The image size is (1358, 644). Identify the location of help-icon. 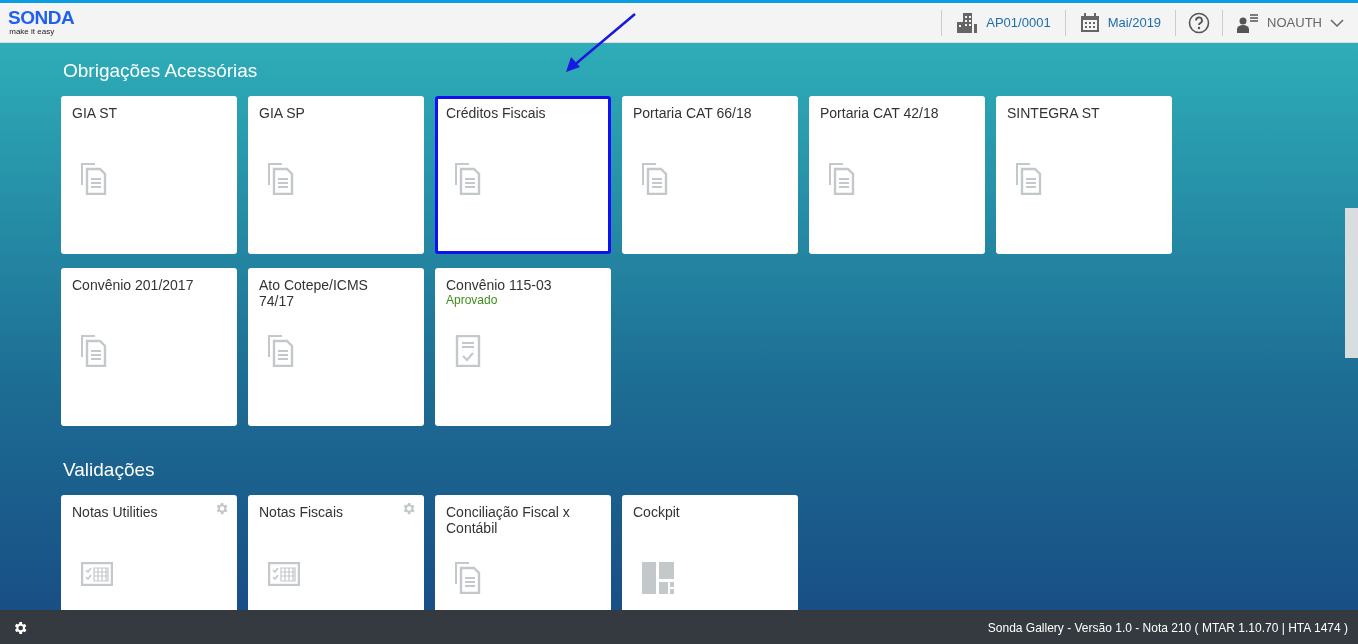
(1199, 22).